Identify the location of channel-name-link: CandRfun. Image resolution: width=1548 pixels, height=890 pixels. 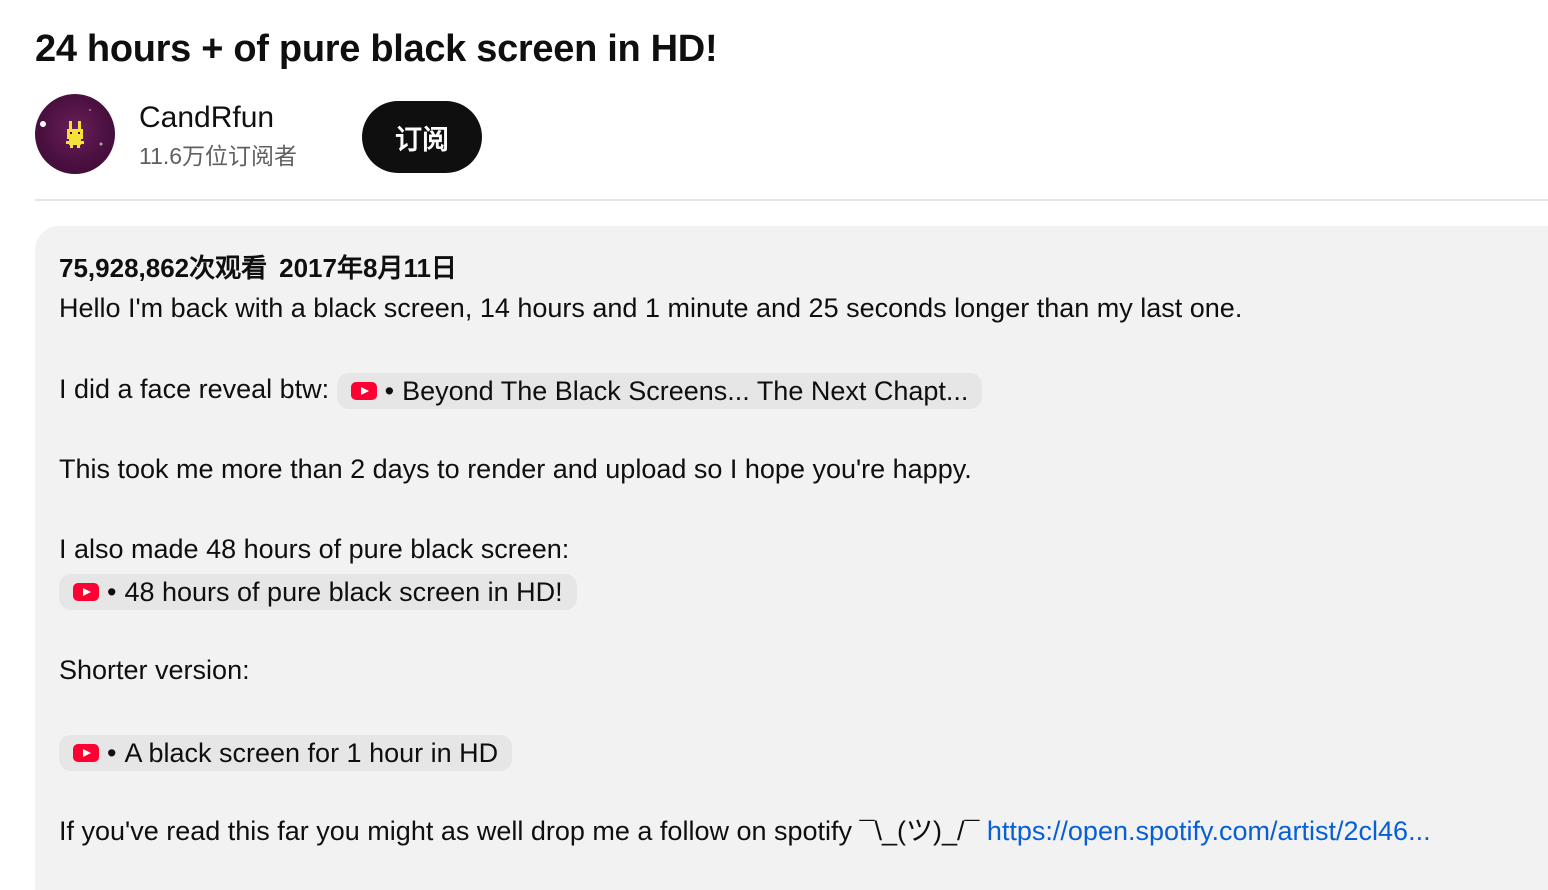
(206, 118).